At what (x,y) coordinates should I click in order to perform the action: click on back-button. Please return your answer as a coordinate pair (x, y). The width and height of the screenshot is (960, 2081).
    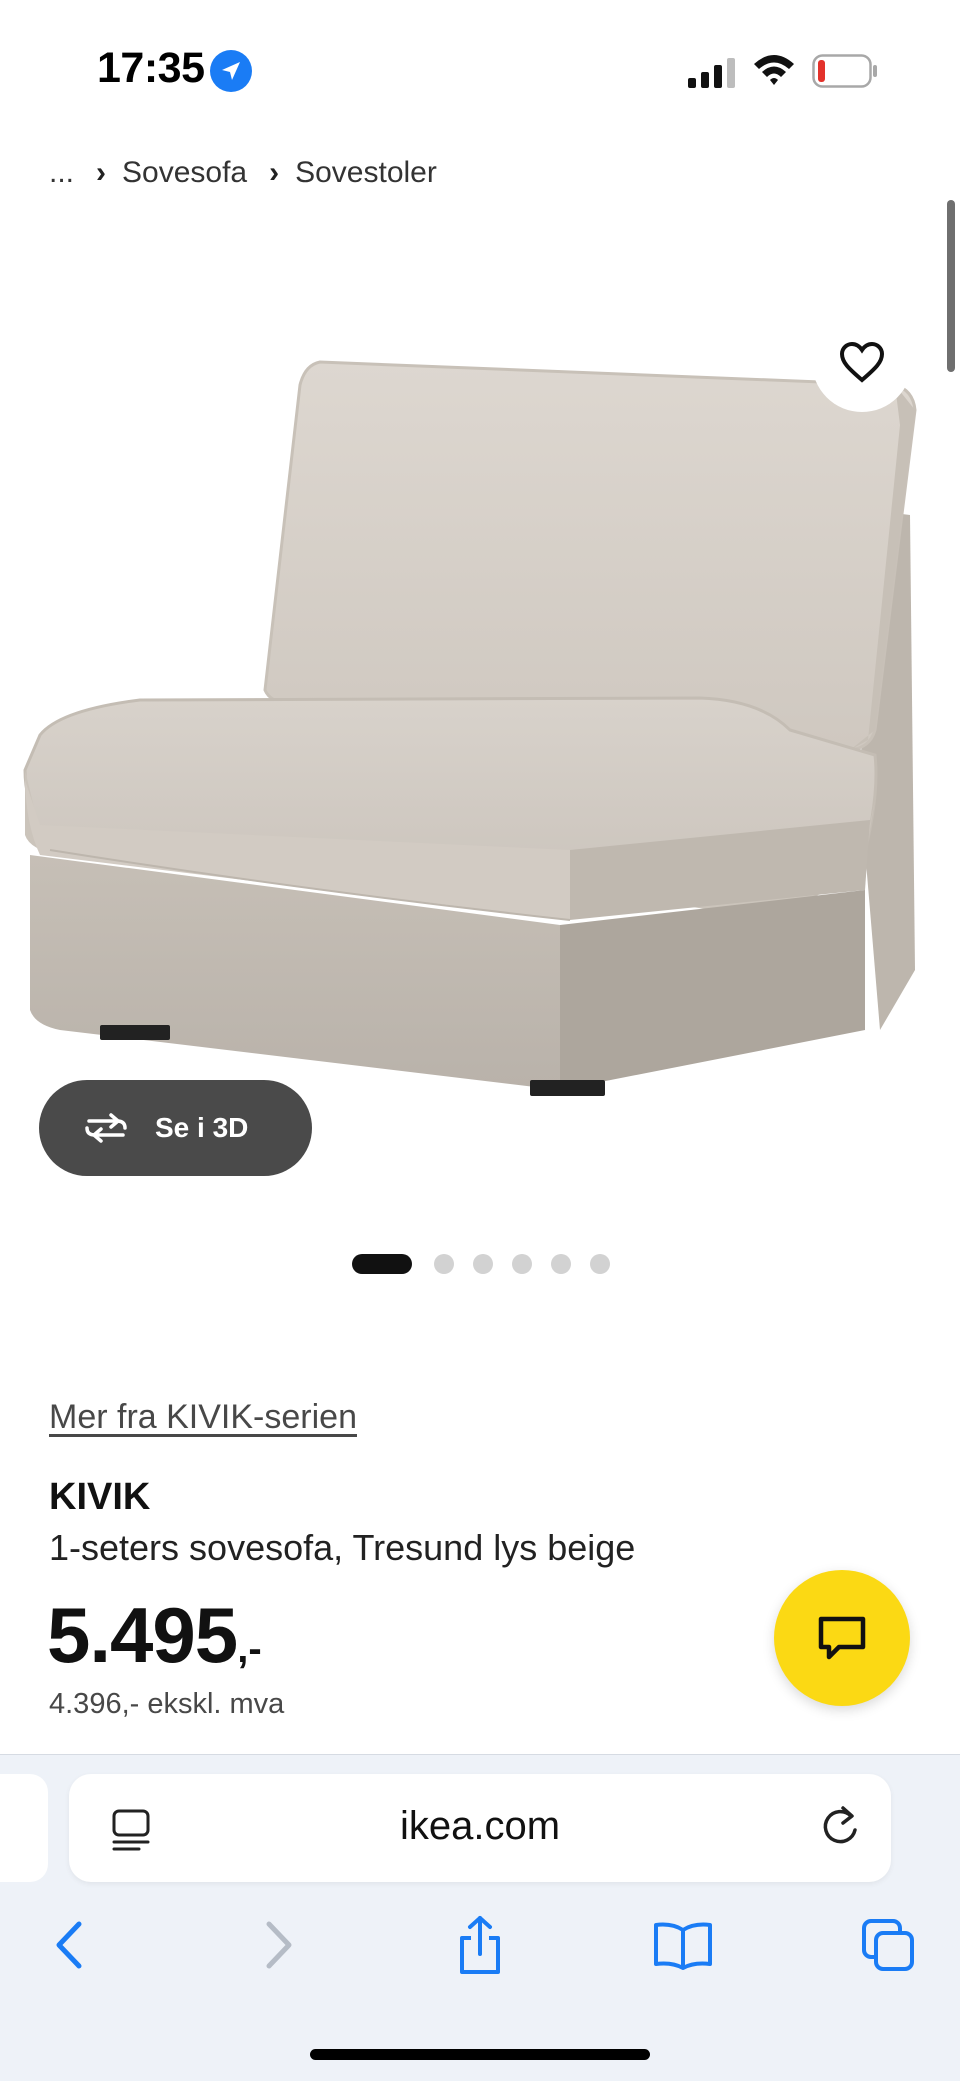
    Looking at the image, I should click on (70, 1945).